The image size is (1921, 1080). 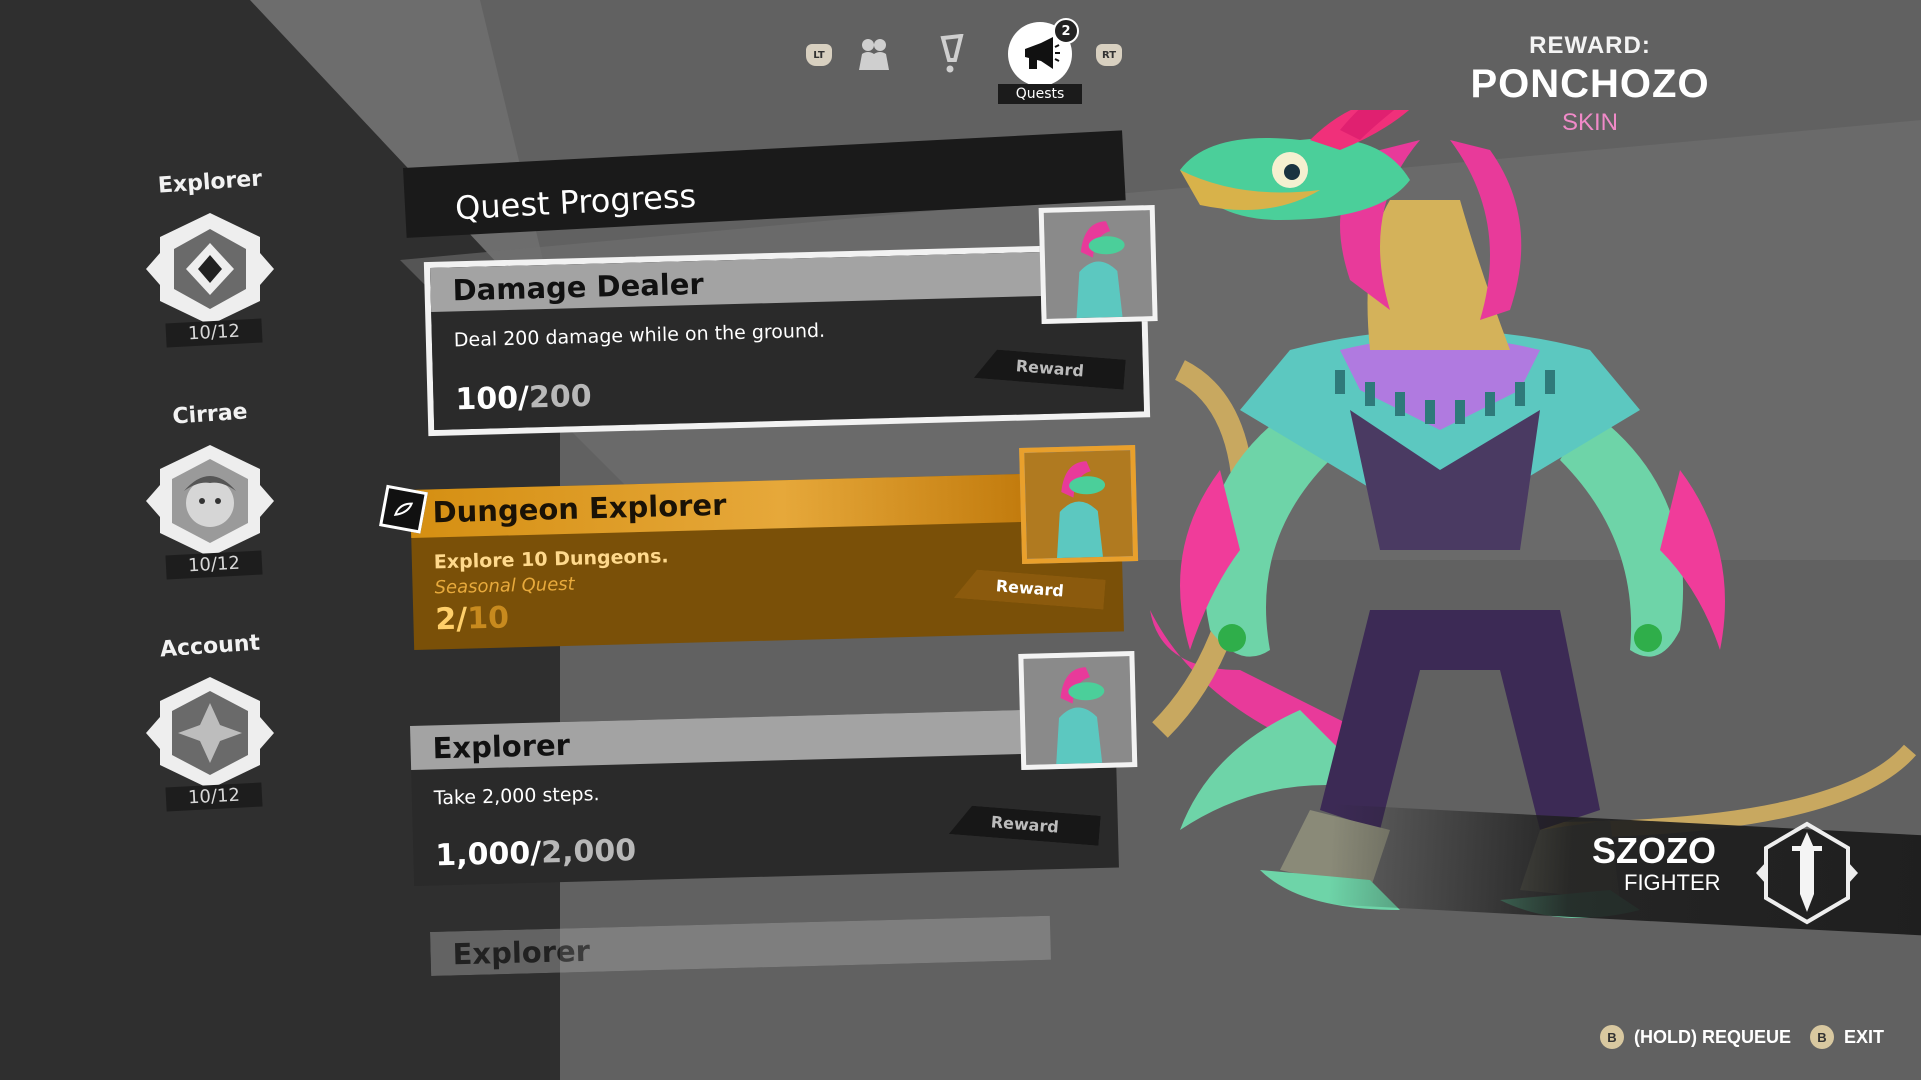 What do you see at coordinates (1040, 94) in the screenshot?
I see `tab-quests-label: Quests` at bounding box center [1040, 94].